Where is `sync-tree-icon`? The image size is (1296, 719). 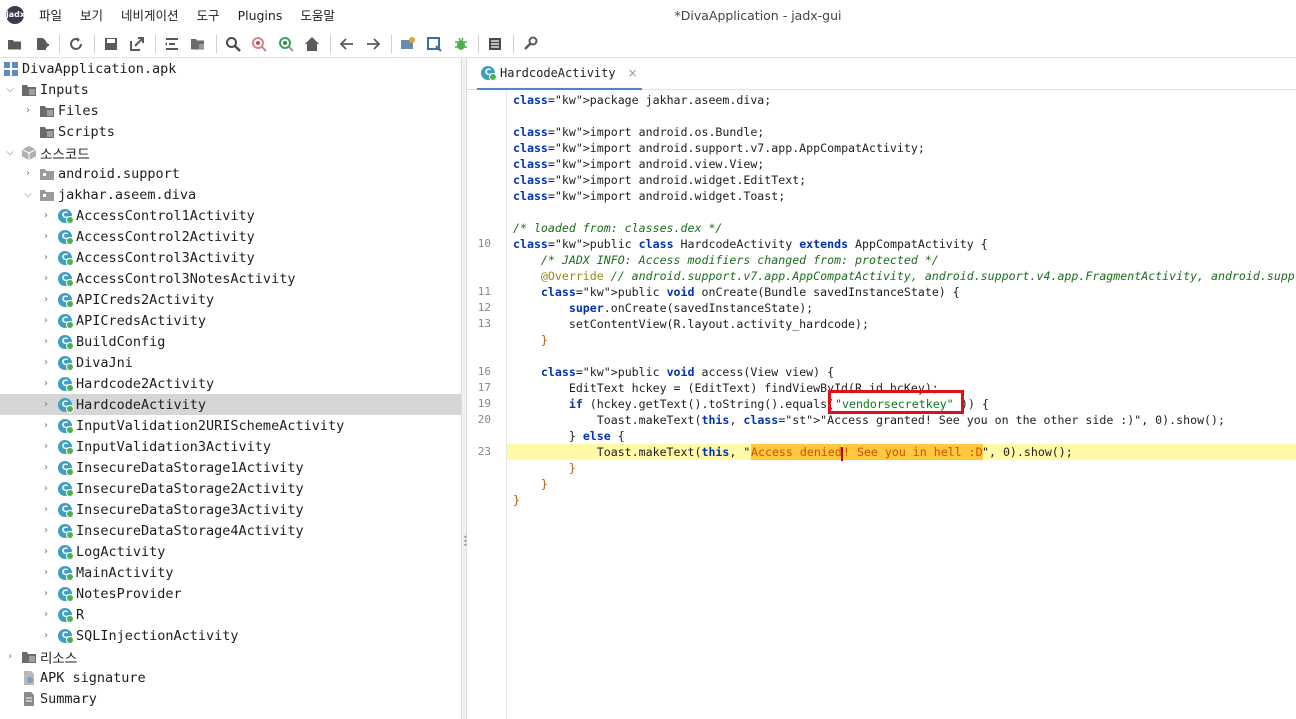
sync-tree-icon is located at coordinates (172, 44).